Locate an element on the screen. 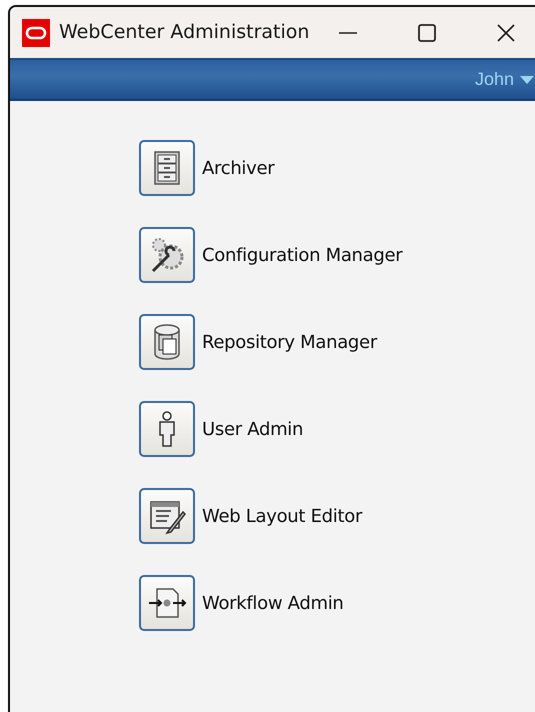  app-link: Repository Manager is located at coordinates (289, 342).